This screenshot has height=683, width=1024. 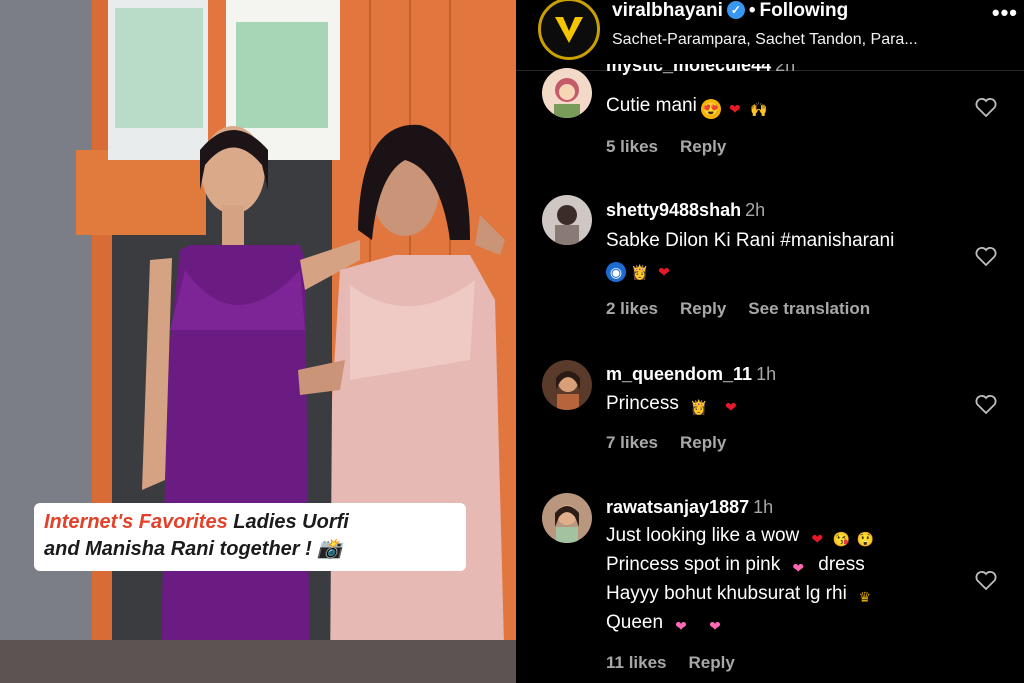 What do you see at coordinates (632, 146) in the screenshot?
I see `comment-likes: 5 likes` at bounding box center [632, 146].